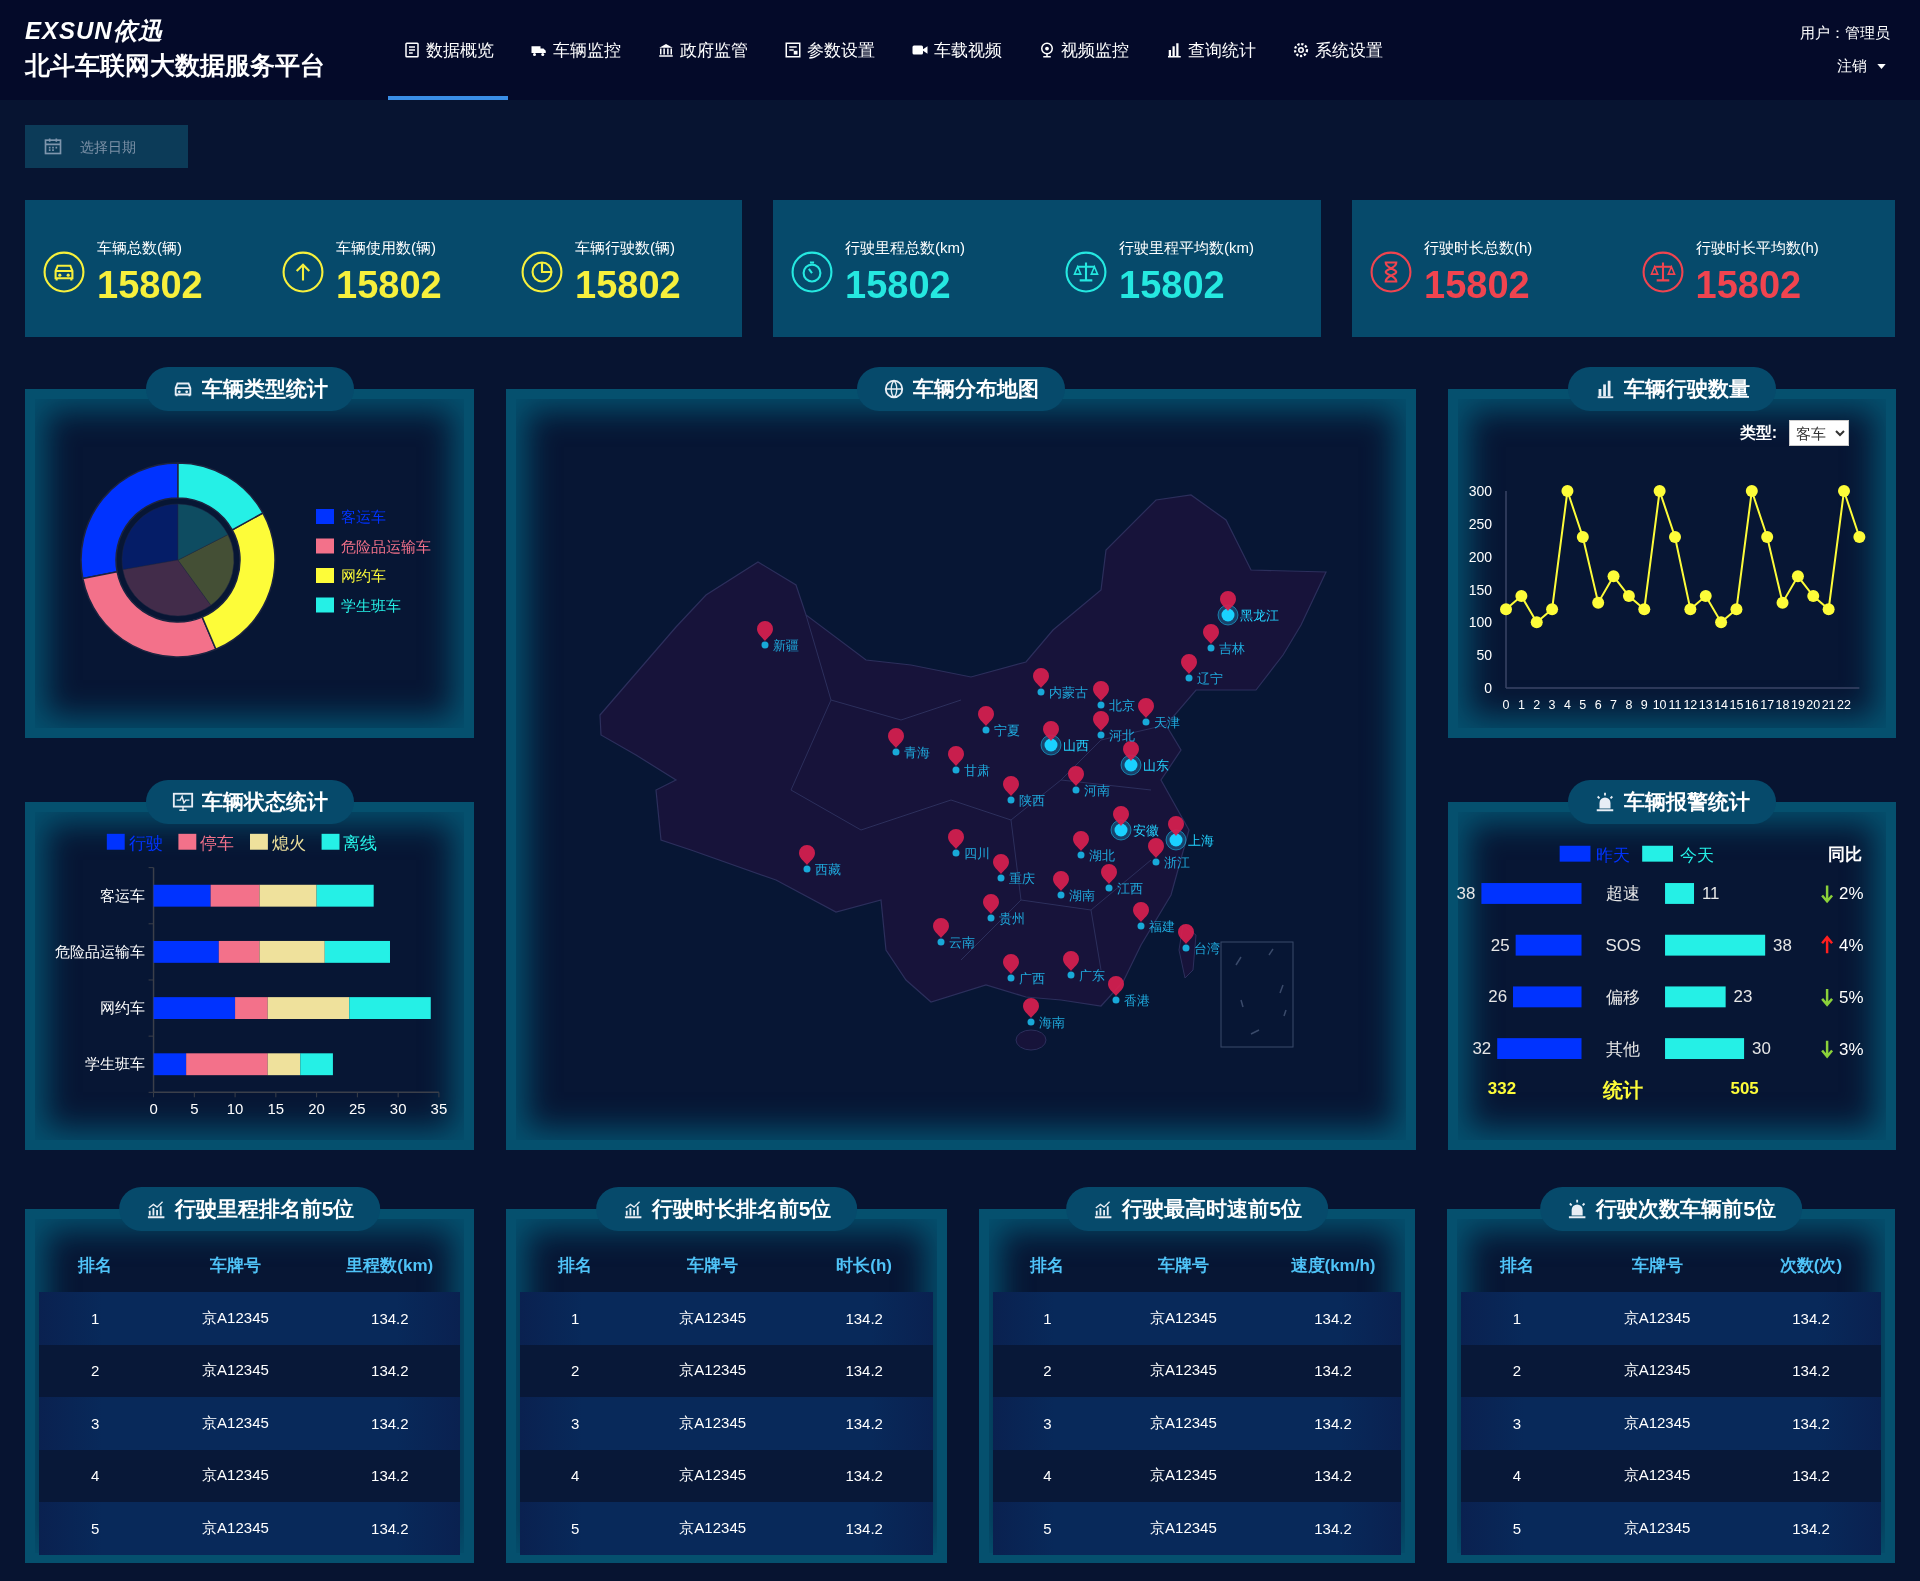 The height and width of the screenshot is (1581, 1920). What do you see at coordinates (1743, 997) in the screenshot?
I see `data-label: 23` at bounding box center [1743, 997].